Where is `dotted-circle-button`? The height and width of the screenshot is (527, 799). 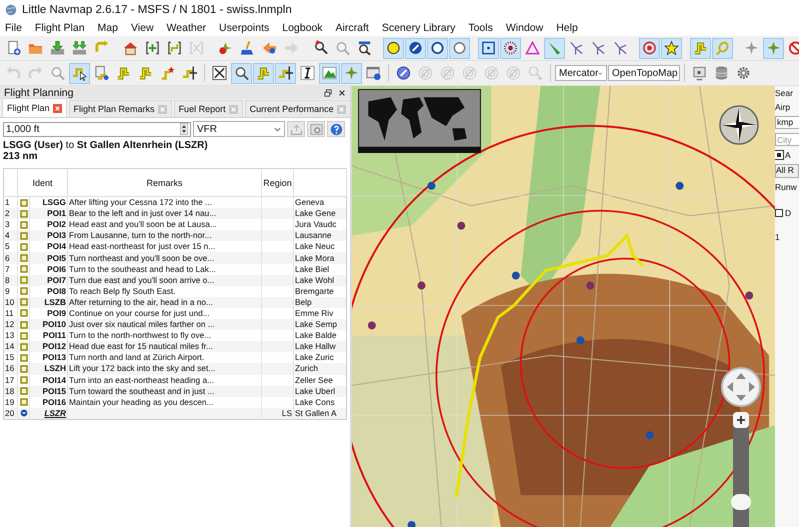
dotted-circle-button is located at coordinates (510, 48).